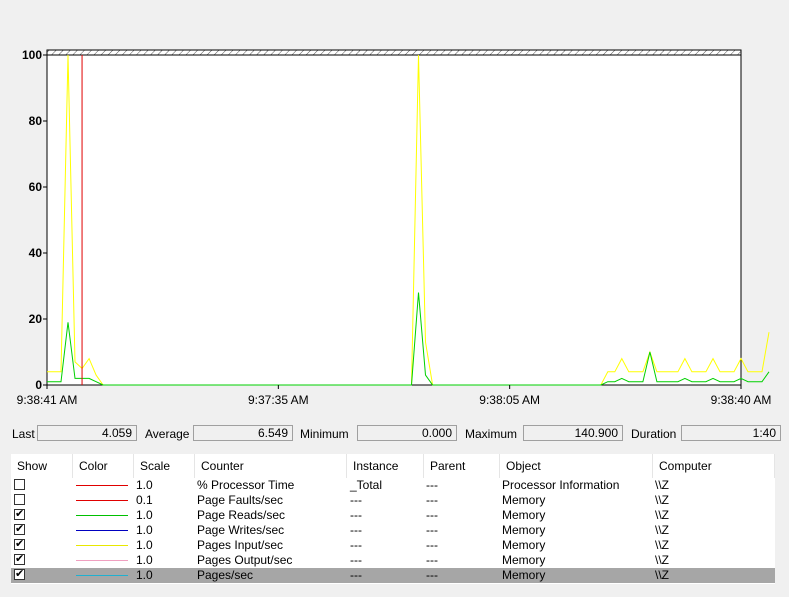 The width and height of the screenshot is (789, 597). What do you see at coordinates (164, 466) in the screenshot?
I see `header-scale: Scale` at bounding box center [164, 466].